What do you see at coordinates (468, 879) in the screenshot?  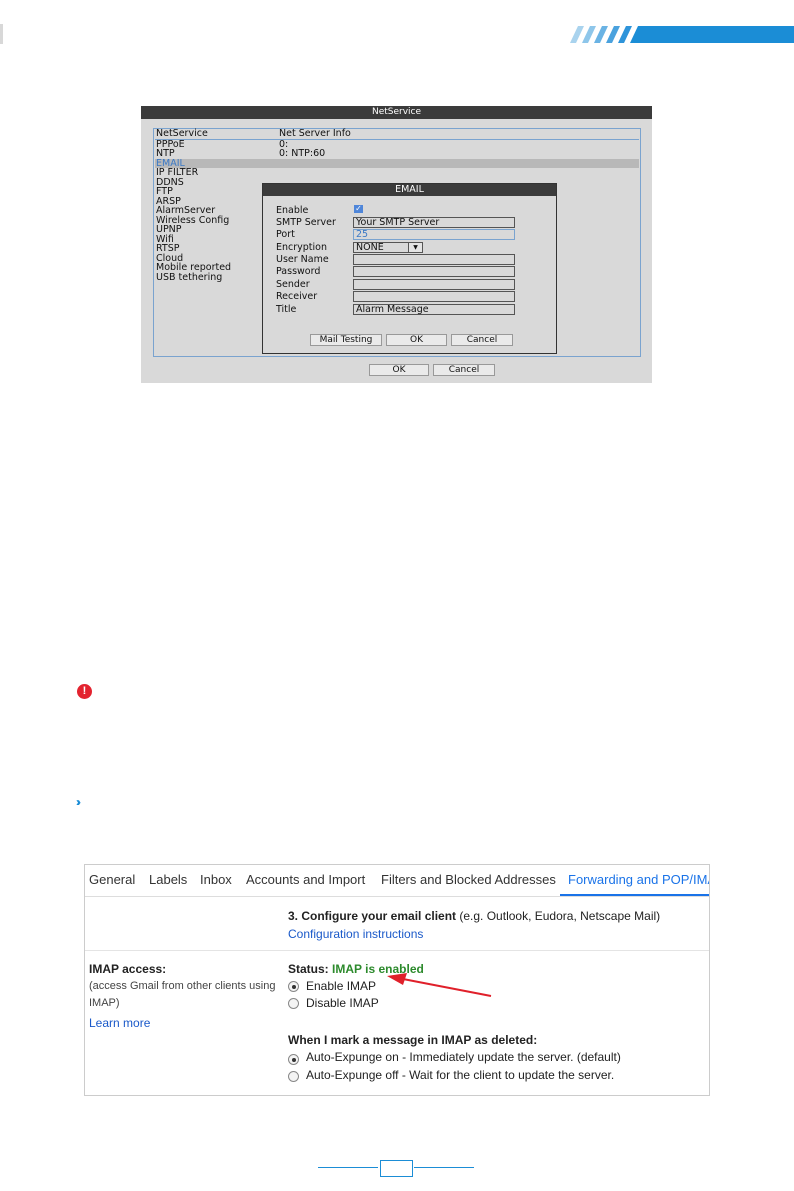 I see `tab-filters-and-blocked-addresses: Filters and Blocked Addresses` at bounding box center [468, 879].